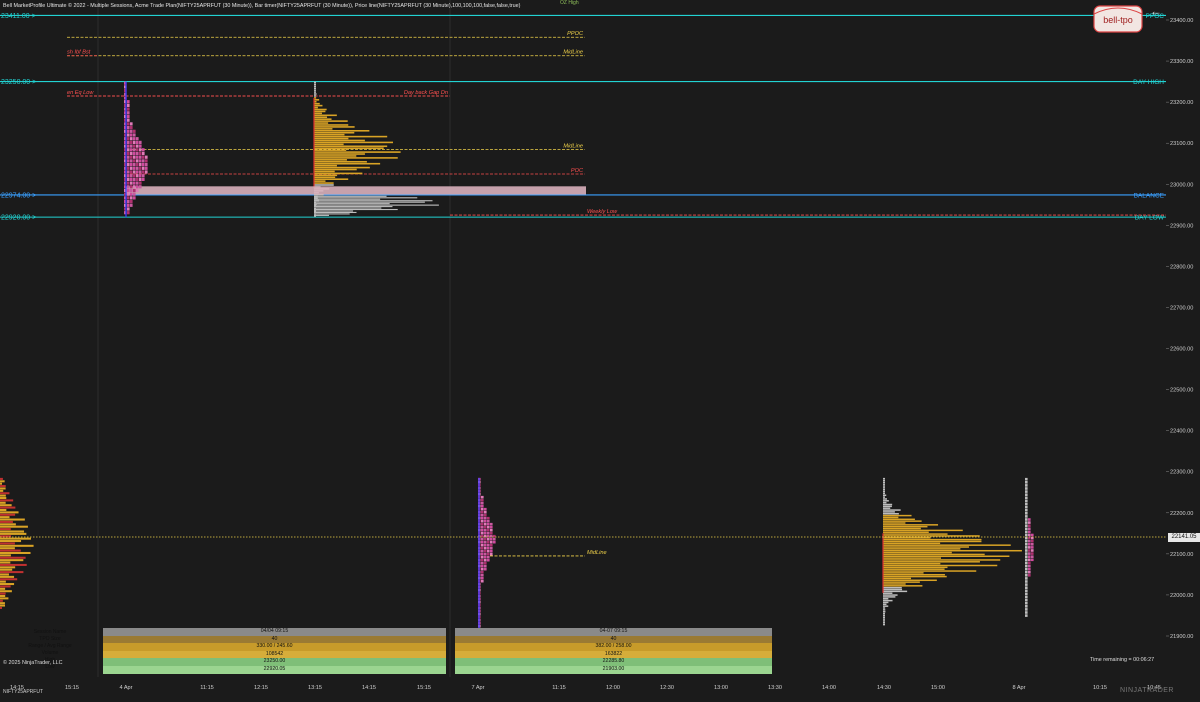  What do you see at coordinates (573, 53) in the screenshot?
I see `annotation-label: MidLine` at bounding box center [573, 53].